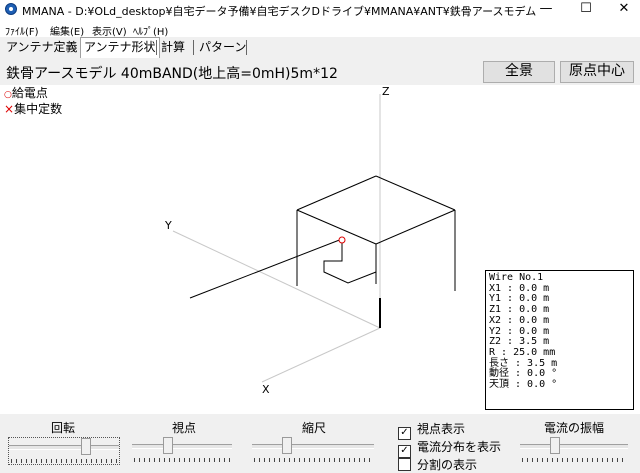  I want to click on show-segments-check, so click(404, 464).